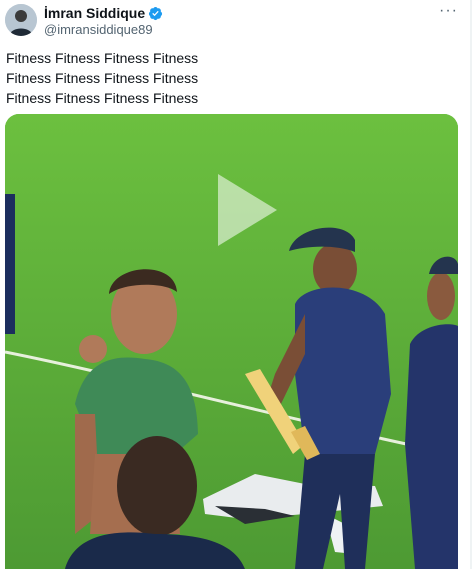  I want to click on avatar, so click(21, 20).